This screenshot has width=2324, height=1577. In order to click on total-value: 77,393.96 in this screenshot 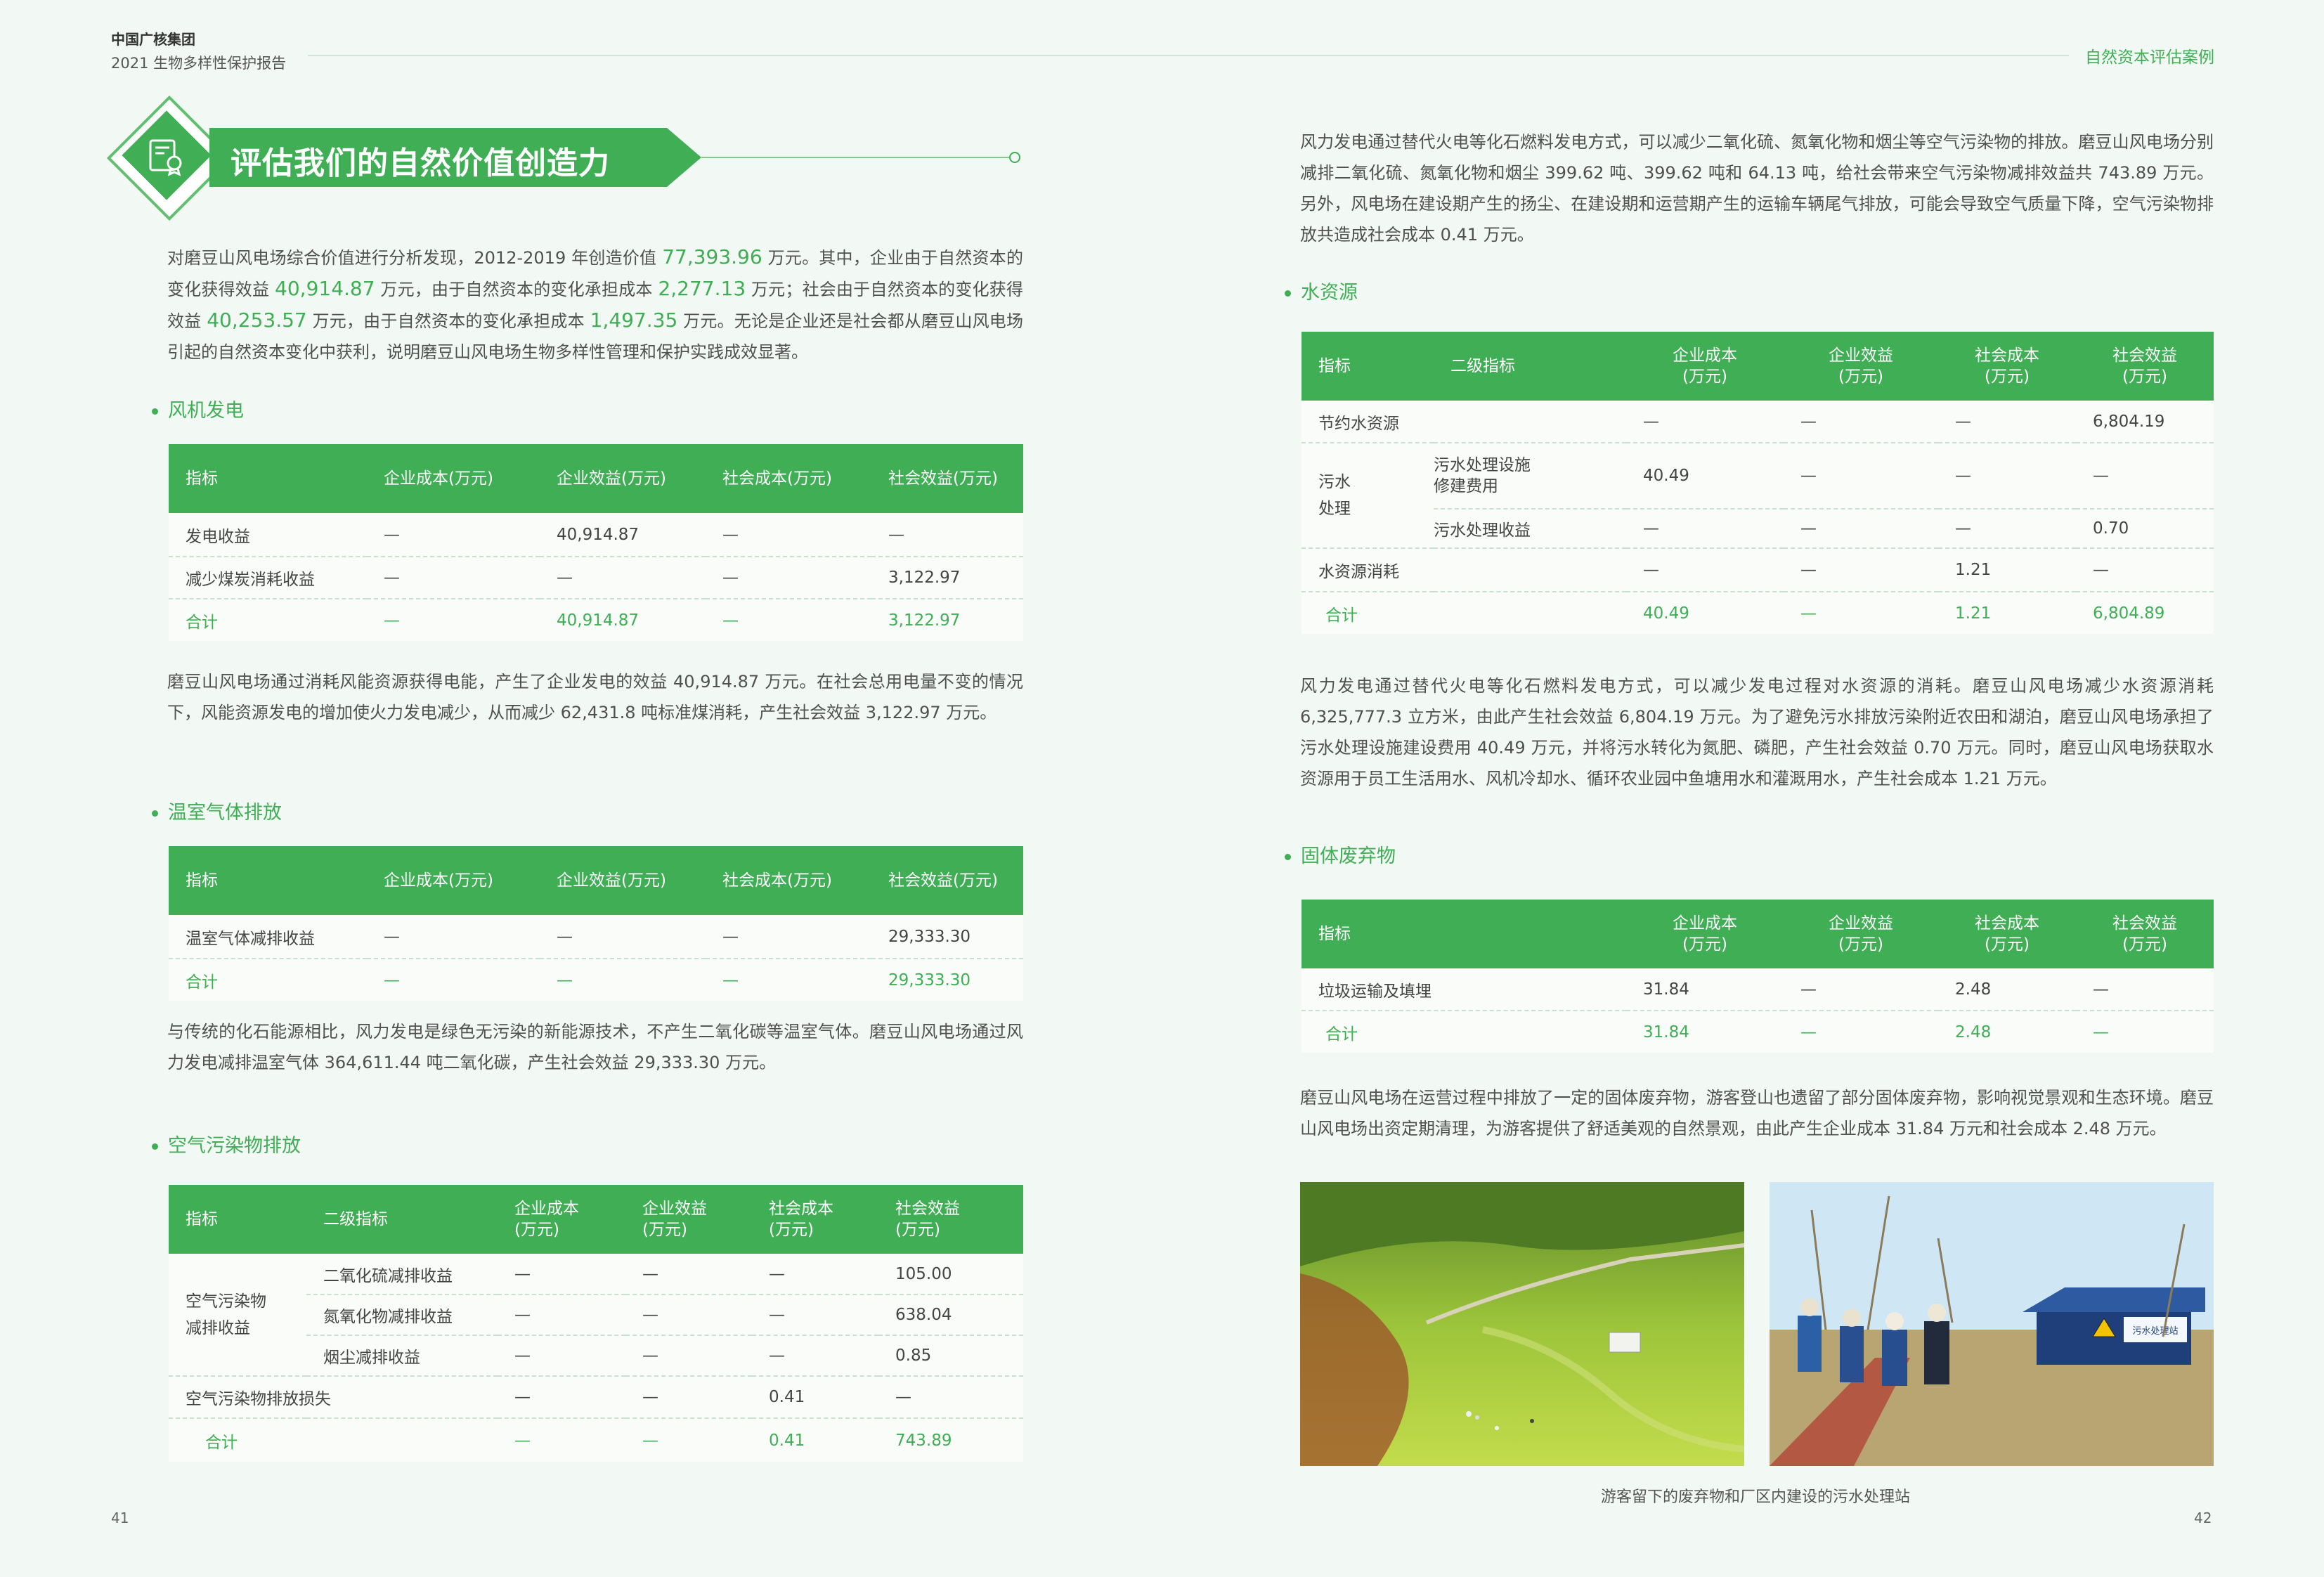, I will do `click(712, 256)`.